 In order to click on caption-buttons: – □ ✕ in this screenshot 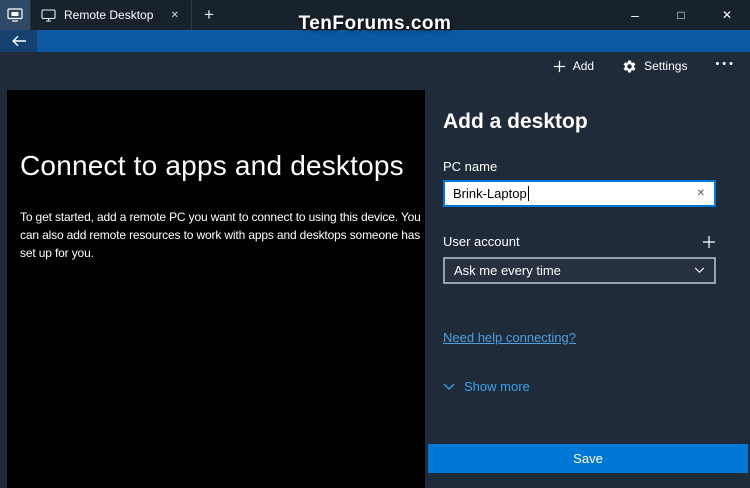, I will do `click(681, 15)`.